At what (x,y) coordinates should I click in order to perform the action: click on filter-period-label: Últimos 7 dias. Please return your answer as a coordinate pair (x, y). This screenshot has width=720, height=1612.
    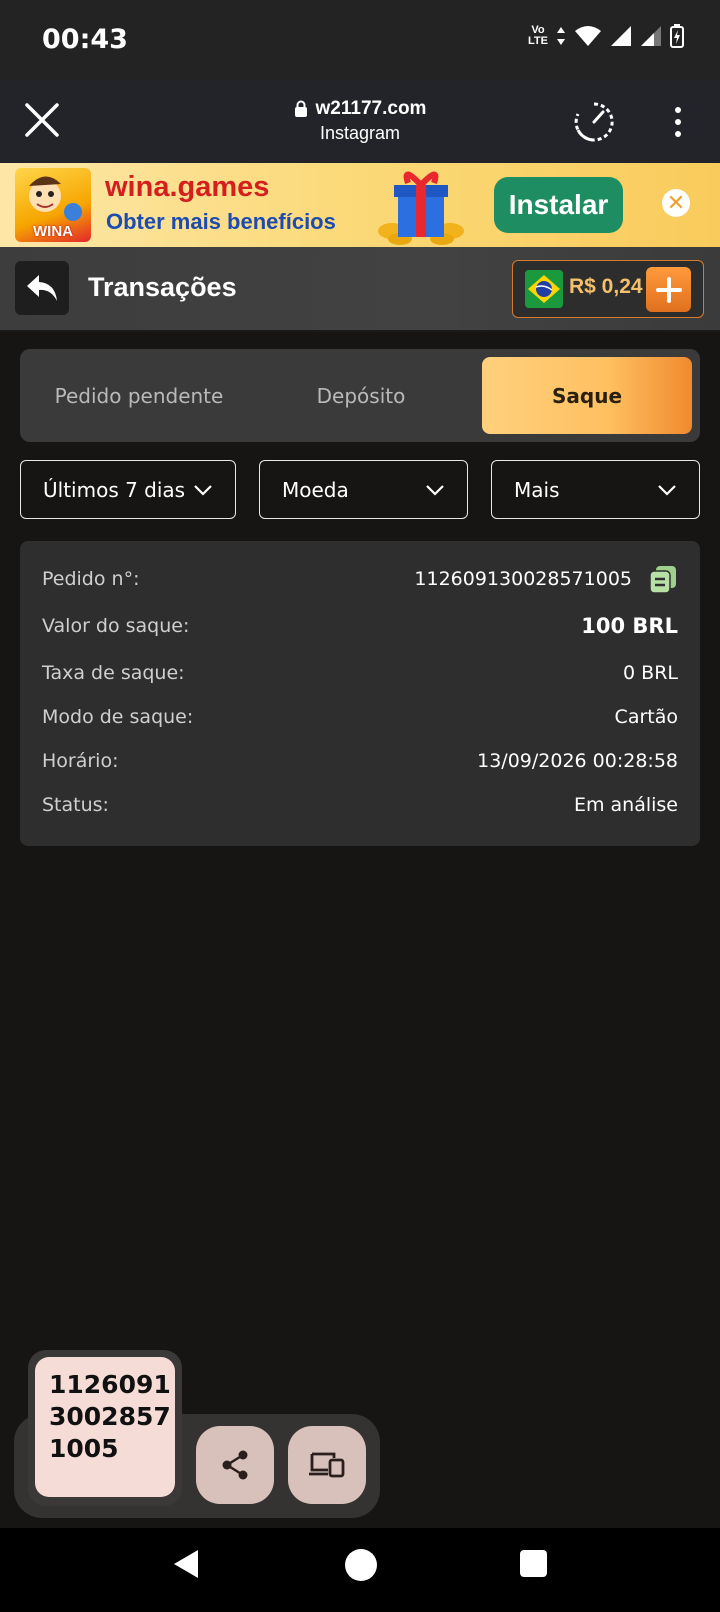
    Looking at the image, I should click on (114, 489).